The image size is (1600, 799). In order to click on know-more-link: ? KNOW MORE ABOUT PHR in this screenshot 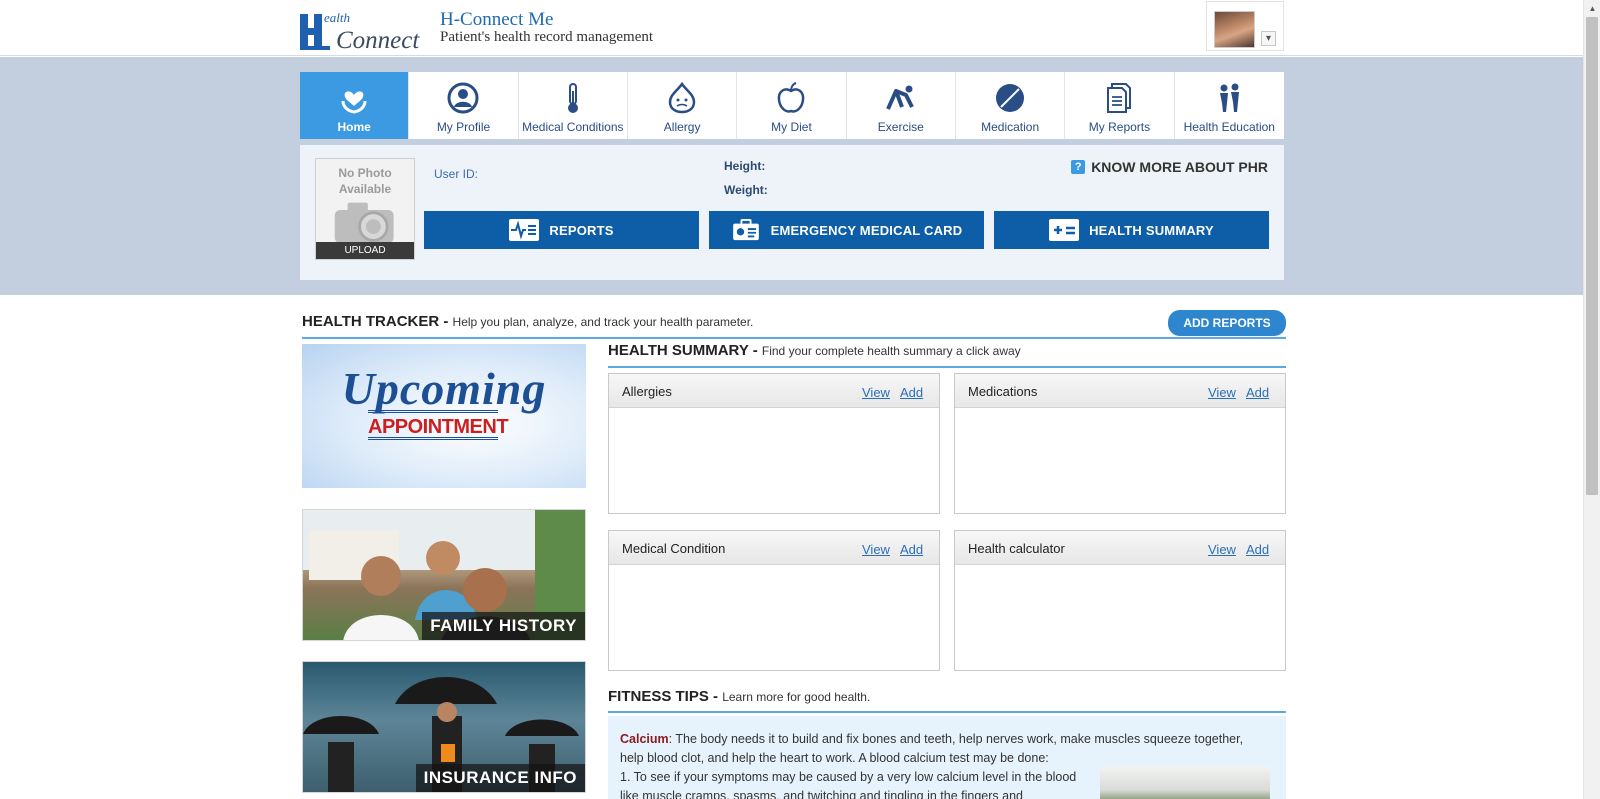, I will do `click(1169, 167)`.